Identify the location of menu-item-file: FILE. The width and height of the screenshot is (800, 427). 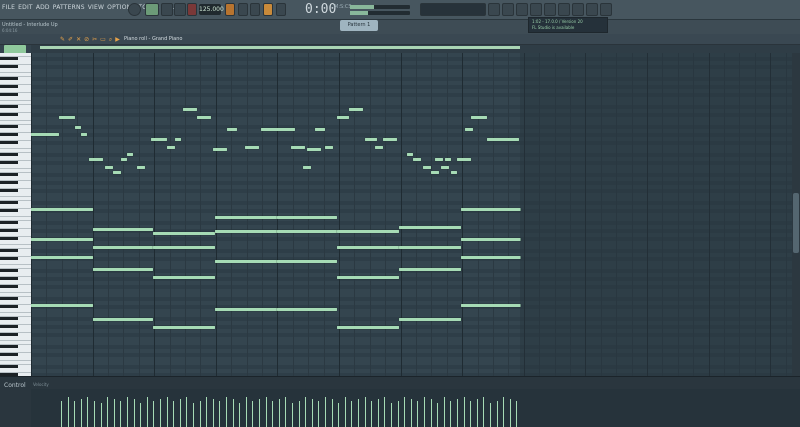
(8, 7).